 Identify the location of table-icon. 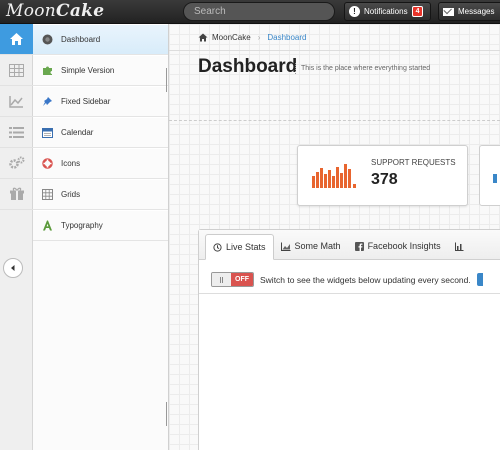
(16, 70).